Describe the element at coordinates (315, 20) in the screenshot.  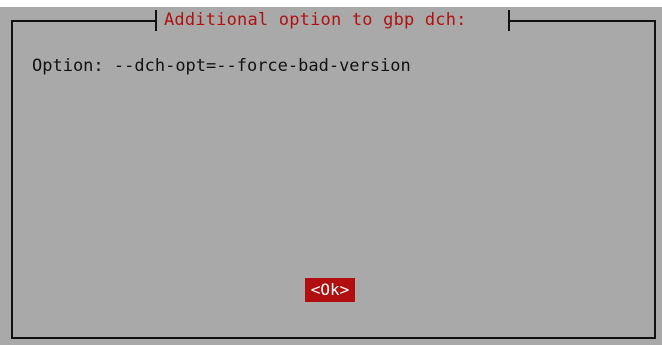
I see `dialog-title: Additional option to gbp dch:` at that location.